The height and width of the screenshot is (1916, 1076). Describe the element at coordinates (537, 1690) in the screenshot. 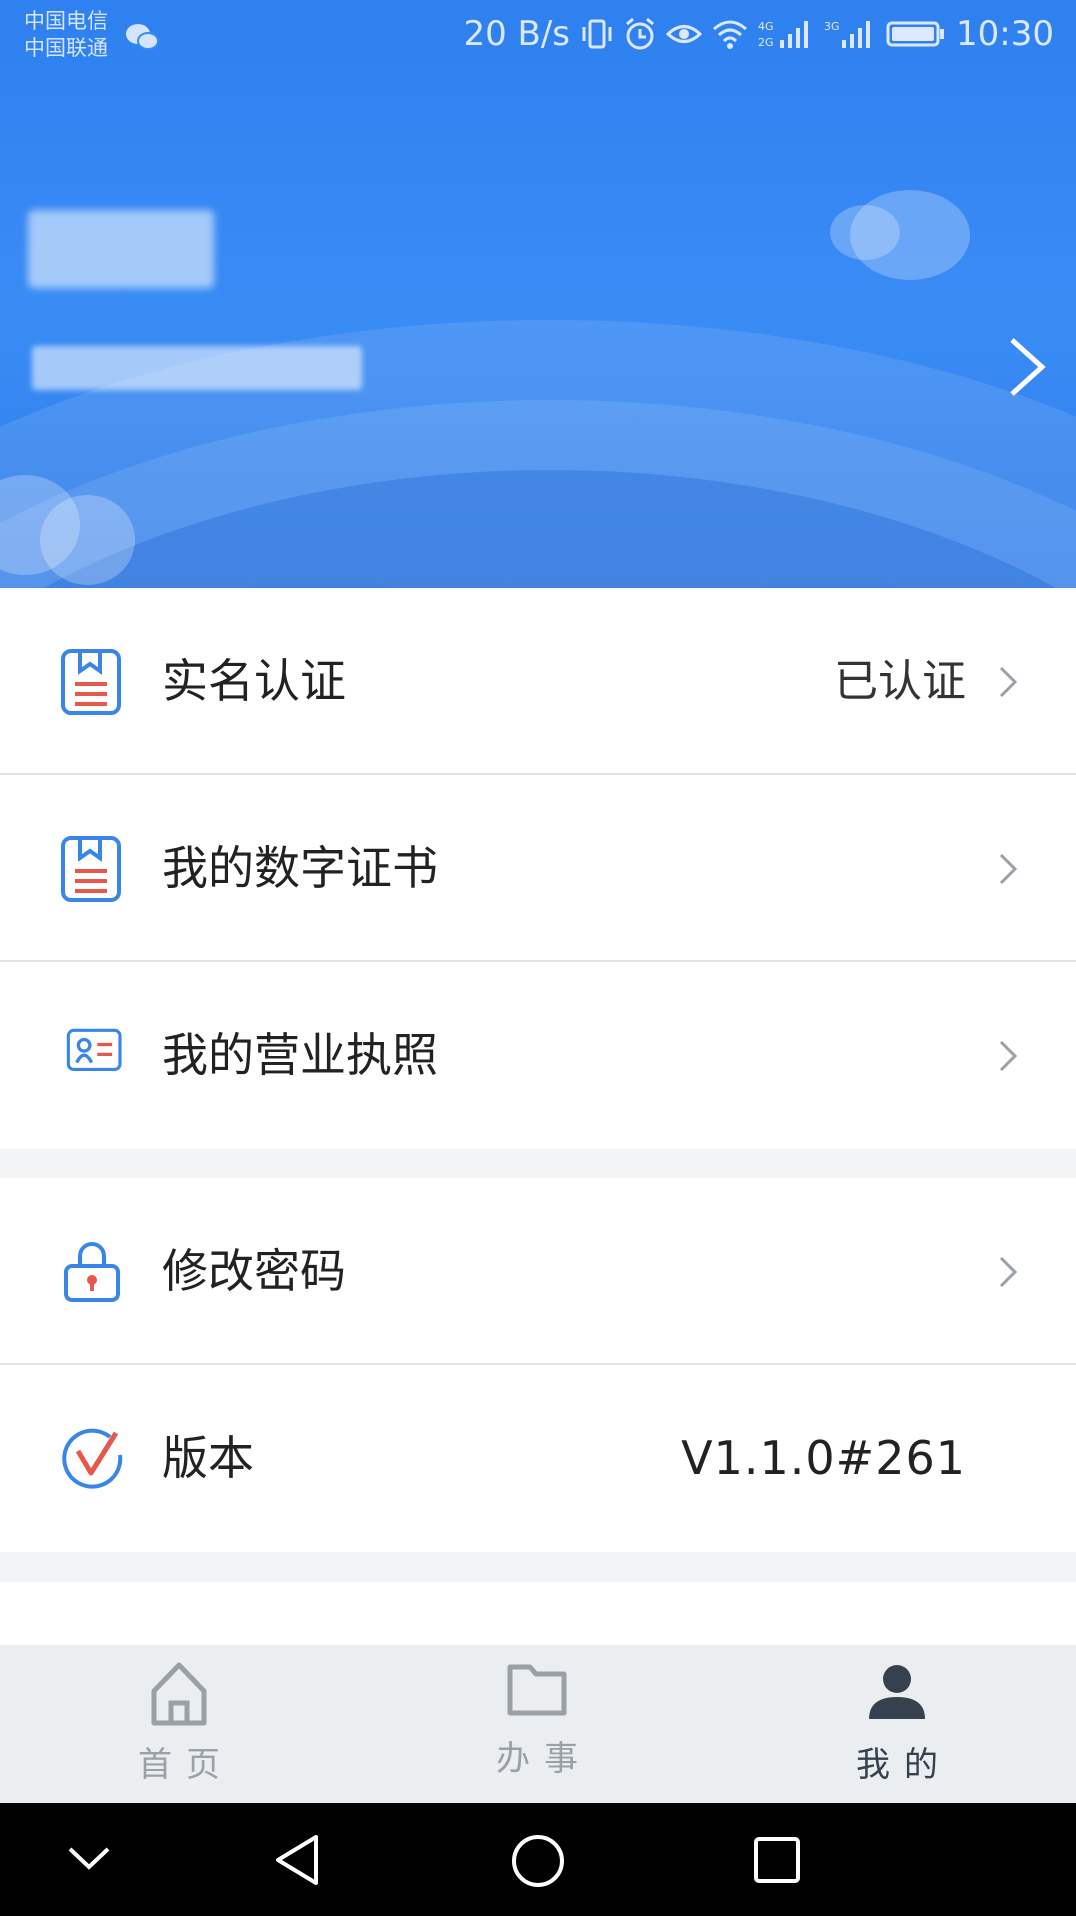

I see `folder-icon` at that location.